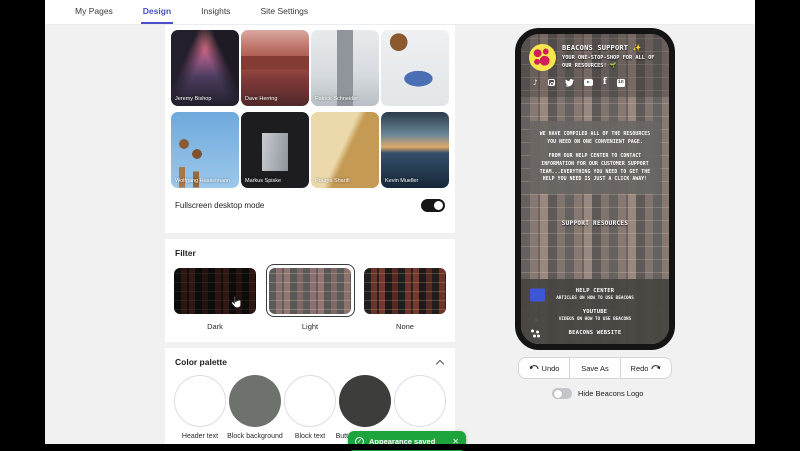  Describe the element at coordinates (263, 181) in the screenshot. I see `photo-credit: Markus Spiske` at that location.